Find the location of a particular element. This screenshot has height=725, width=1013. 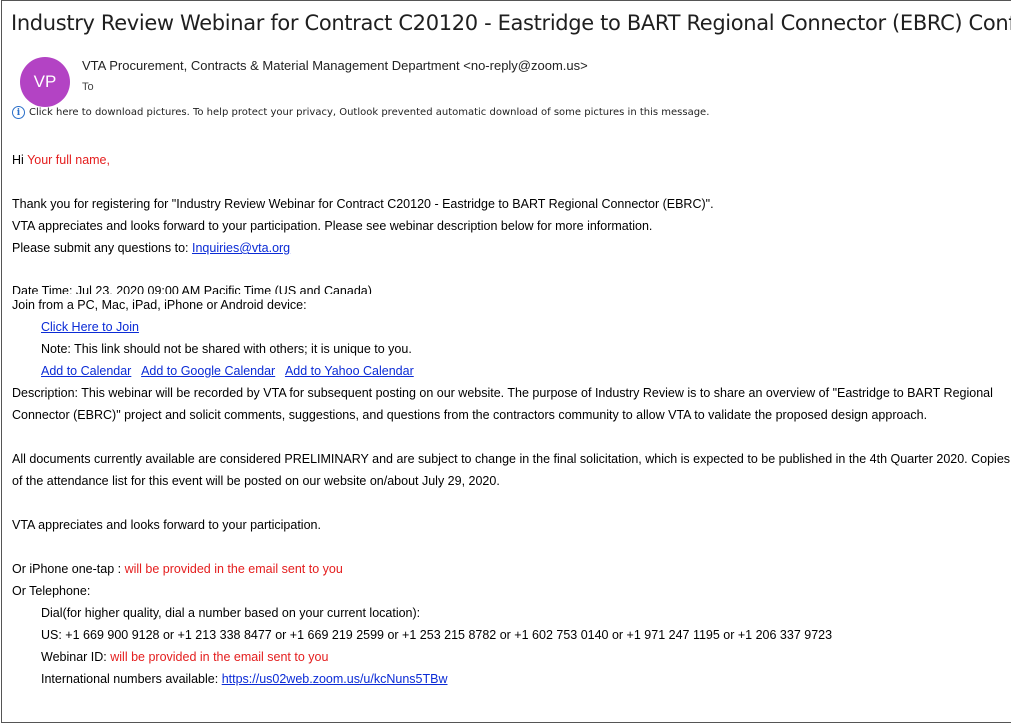

name-placeholder: Your full name, is located at coordinates (68, 160).